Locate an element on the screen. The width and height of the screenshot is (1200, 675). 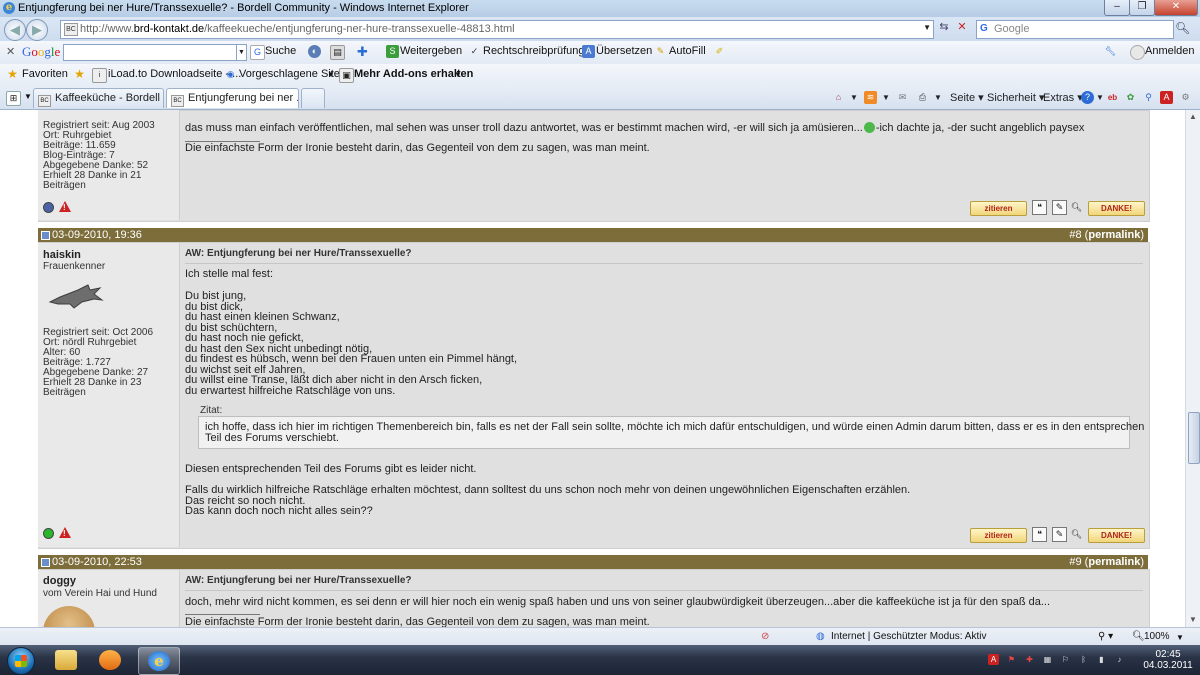
print-icon: ⎙ is located at coordinates (922, 97).